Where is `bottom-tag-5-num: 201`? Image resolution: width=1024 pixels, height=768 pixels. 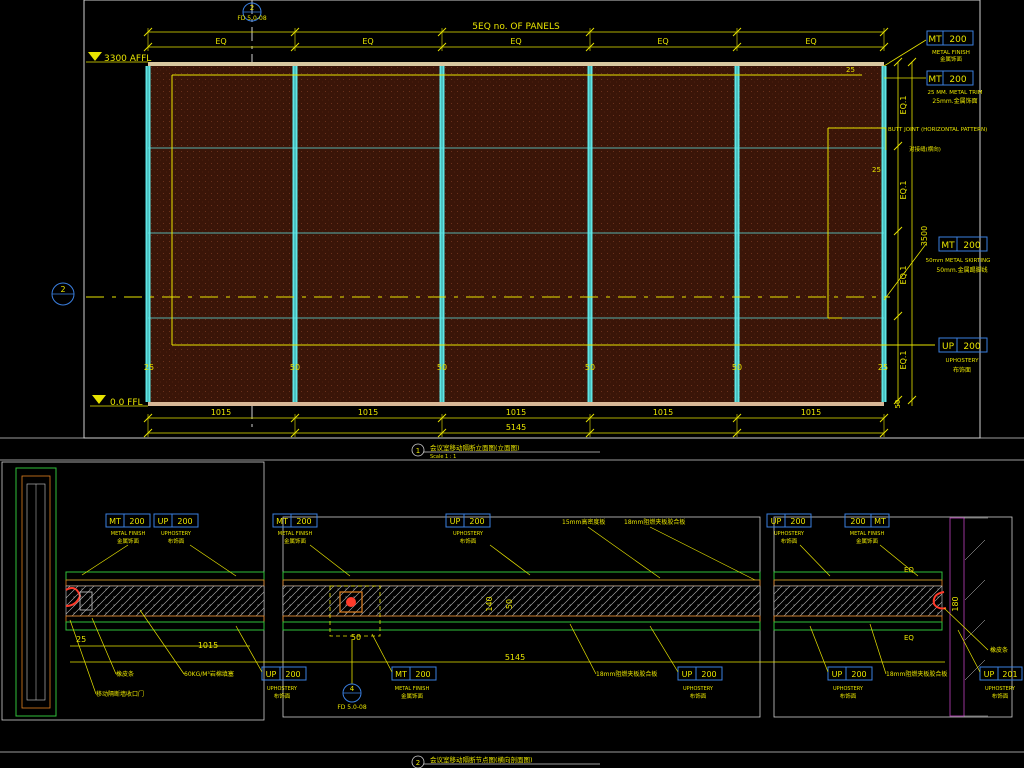
bottom-tag-5-num: 201 is located at coordinates (1009, 674).